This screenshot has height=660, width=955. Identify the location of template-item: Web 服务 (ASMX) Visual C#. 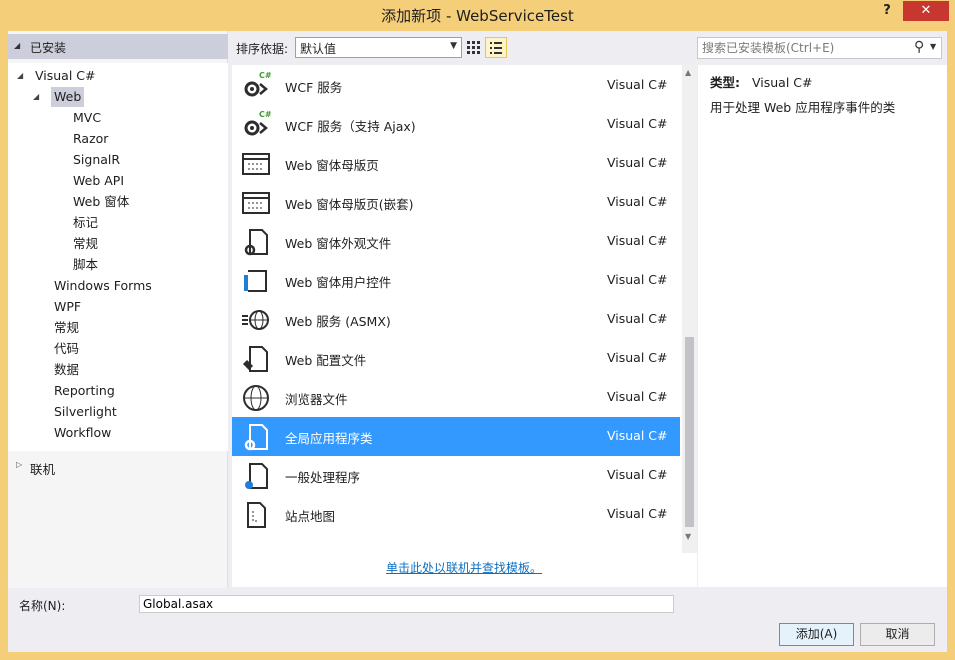
(456, 319).